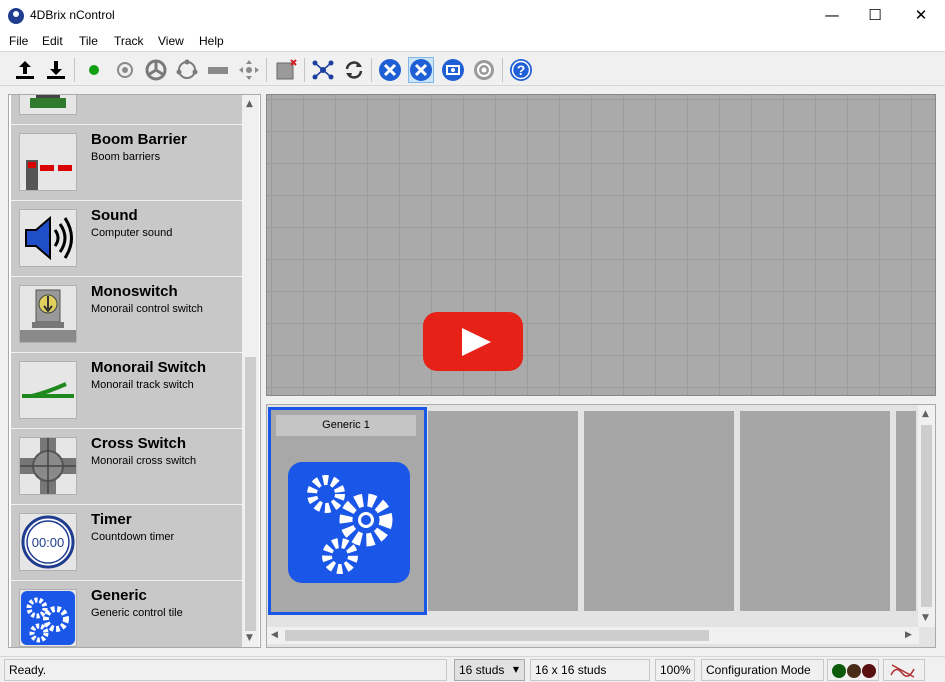 The width and height of the screenshot is (945, 682). I want to click on target-icon, so click(125, 70).